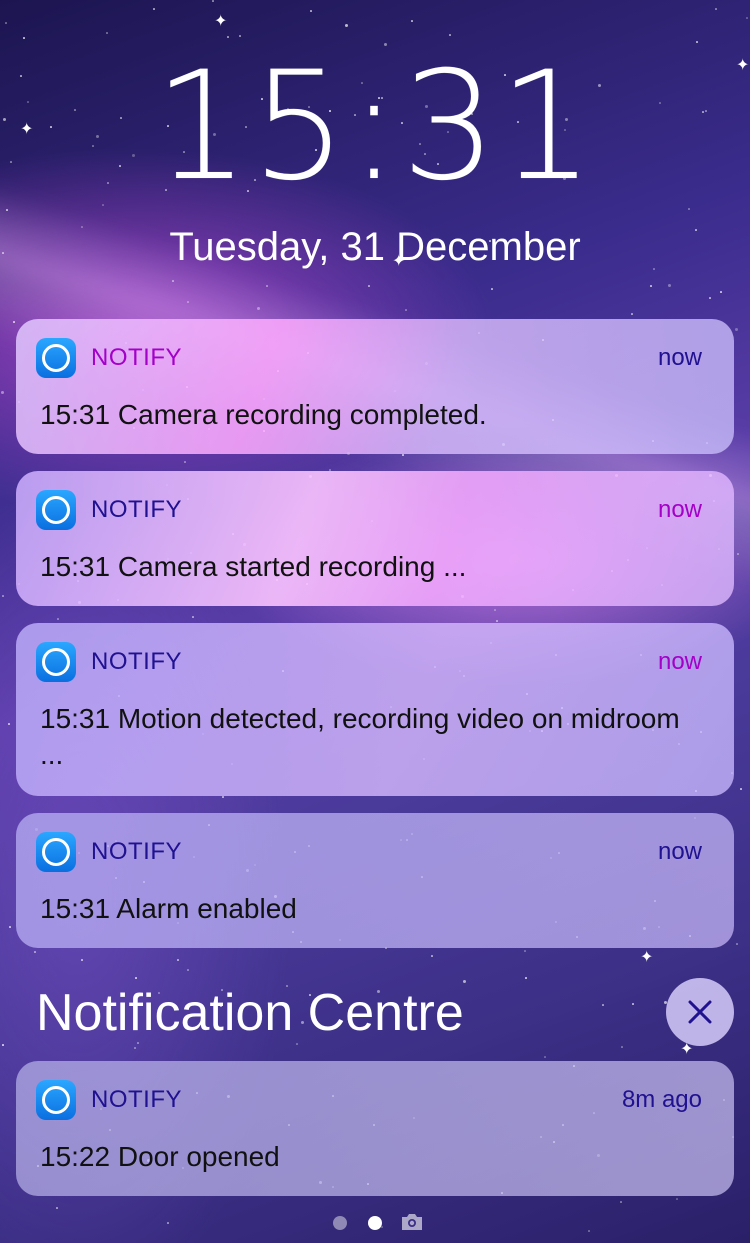 This screenshot has height=1243, width=750. I want to click on clear-notifications-button, so click(700, 1012).